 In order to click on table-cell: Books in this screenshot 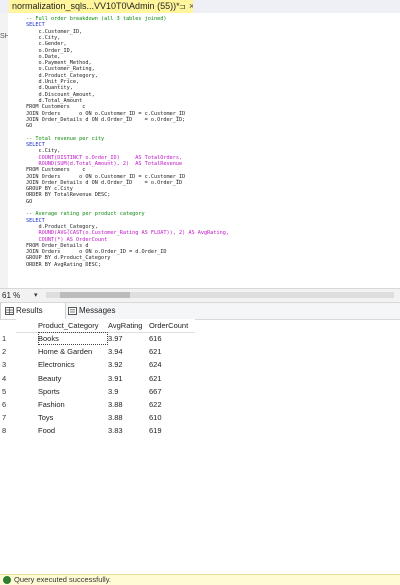, I will do `click(73, 338)`.